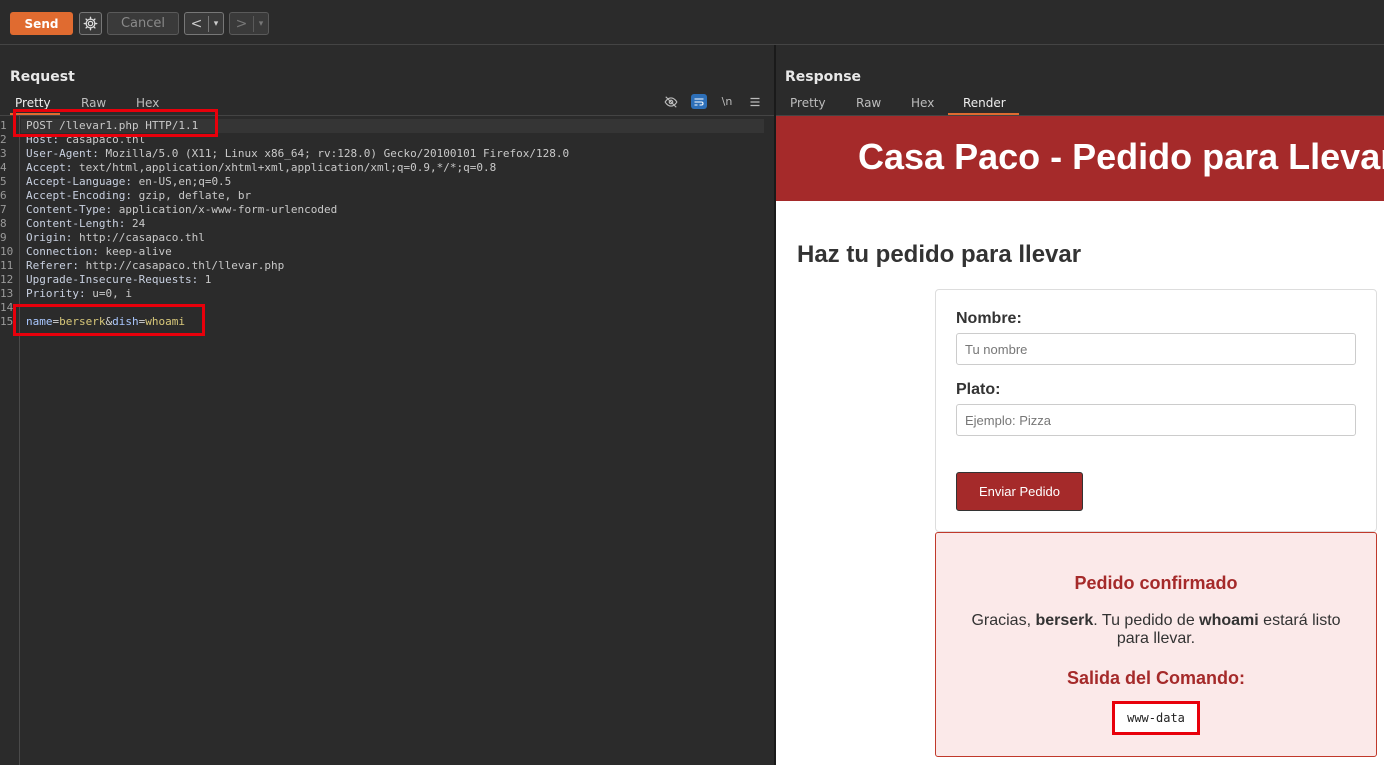 The height and width of the screenshot is (765, 1384). Describe the element at coordinates (939, 254) in the screenshot. I see `page-heading: Haz tu pedido para llevar` at that location.